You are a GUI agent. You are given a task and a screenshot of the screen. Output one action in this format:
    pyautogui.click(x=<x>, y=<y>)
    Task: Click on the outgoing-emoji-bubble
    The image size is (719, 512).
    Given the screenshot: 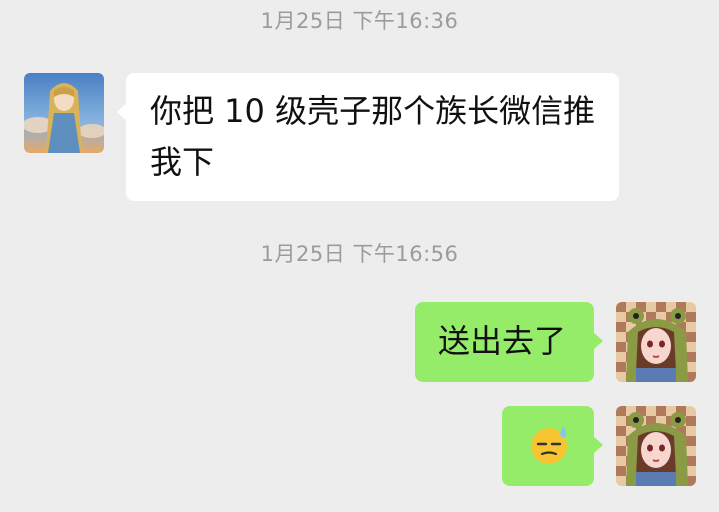 What is the action you would take?
    pyautogui.click(x=552, y=446)
    